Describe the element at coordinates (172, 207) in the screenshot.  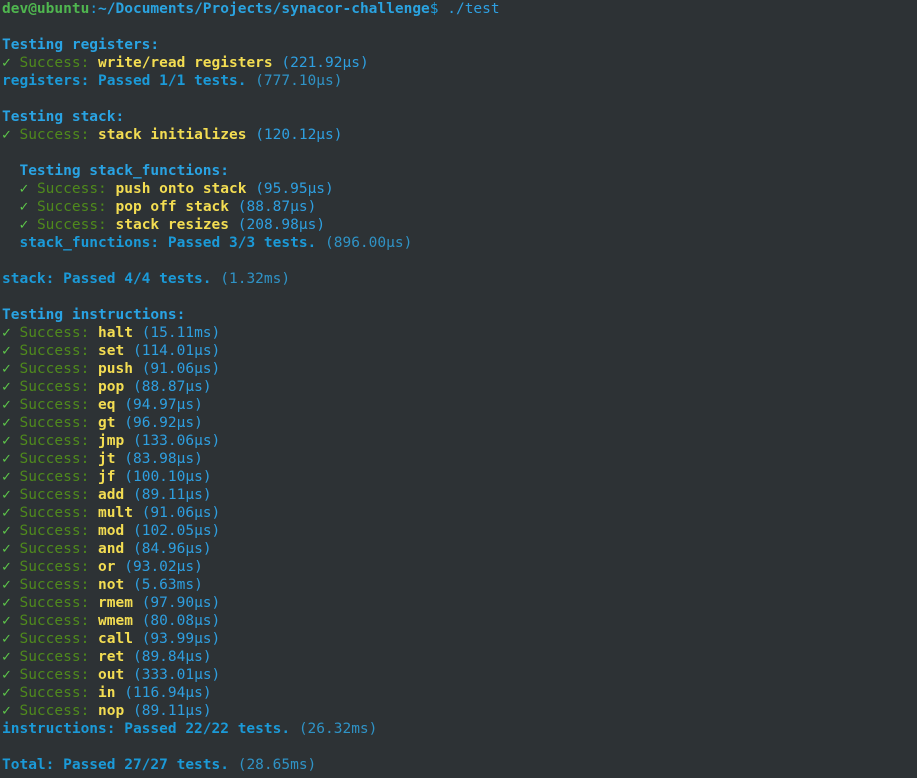
I see `test-name: pop off stack` at that location.